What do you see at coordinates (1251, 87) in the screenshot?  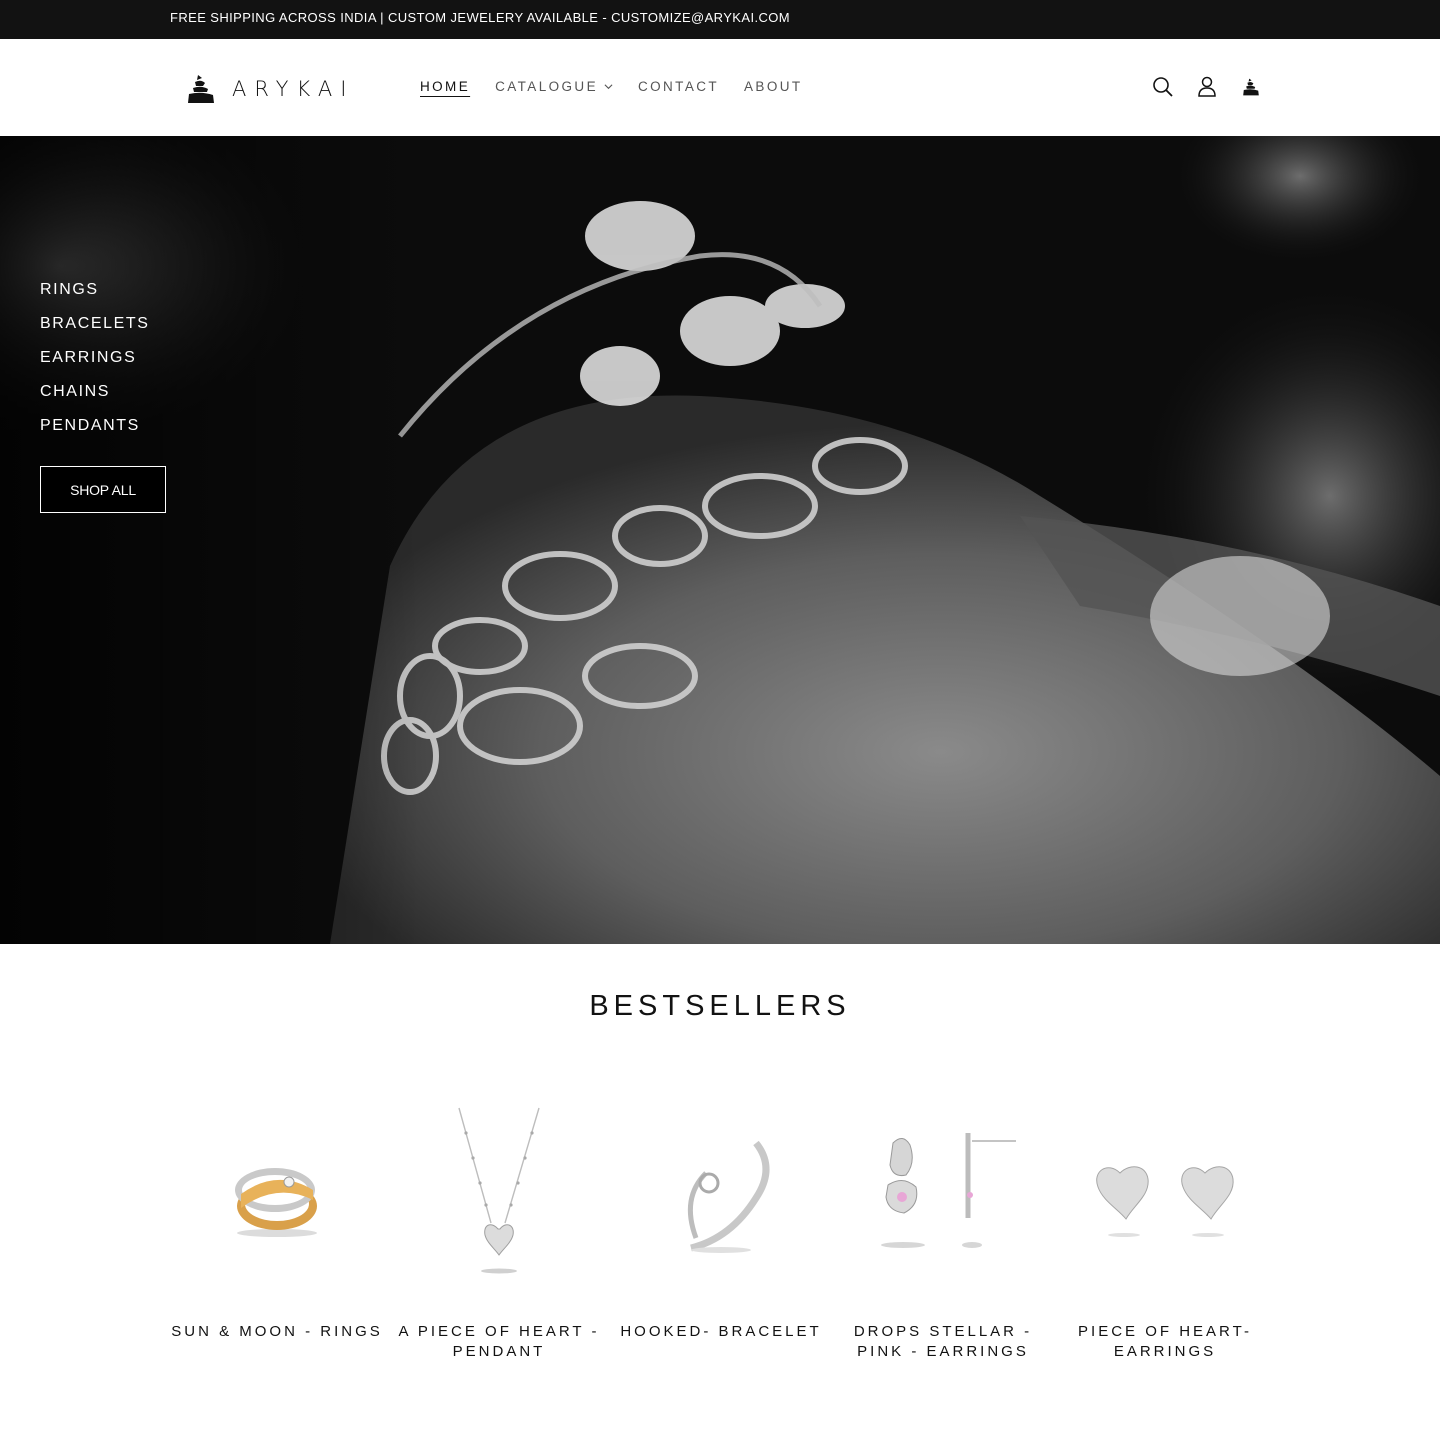 I see `cart-icon` at bounding box center [1251, 87].